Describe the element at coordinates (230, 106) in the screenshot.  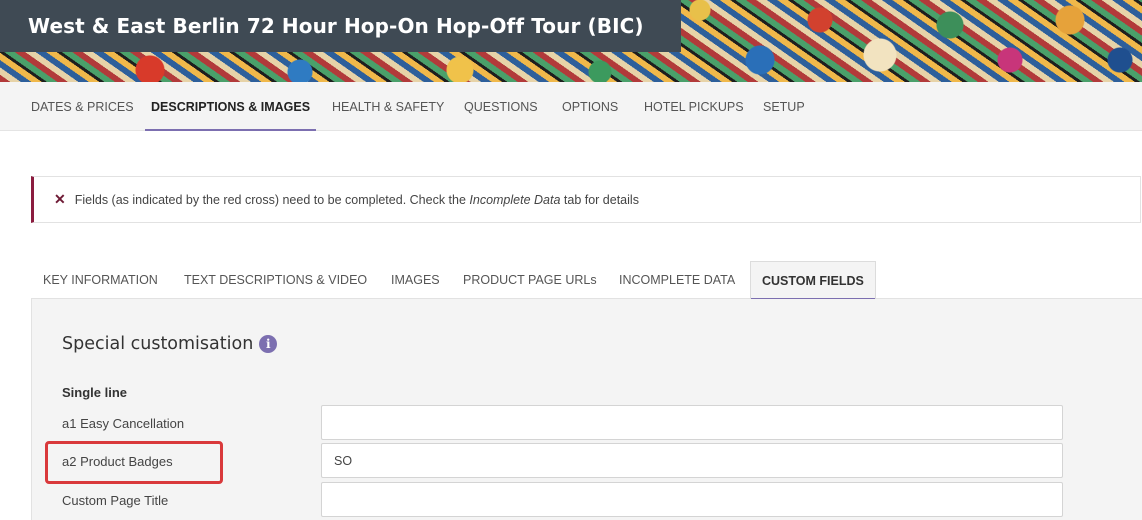
I see `tab-descriptions-images: DESCRIPTIONS & IMAGES` at that location.